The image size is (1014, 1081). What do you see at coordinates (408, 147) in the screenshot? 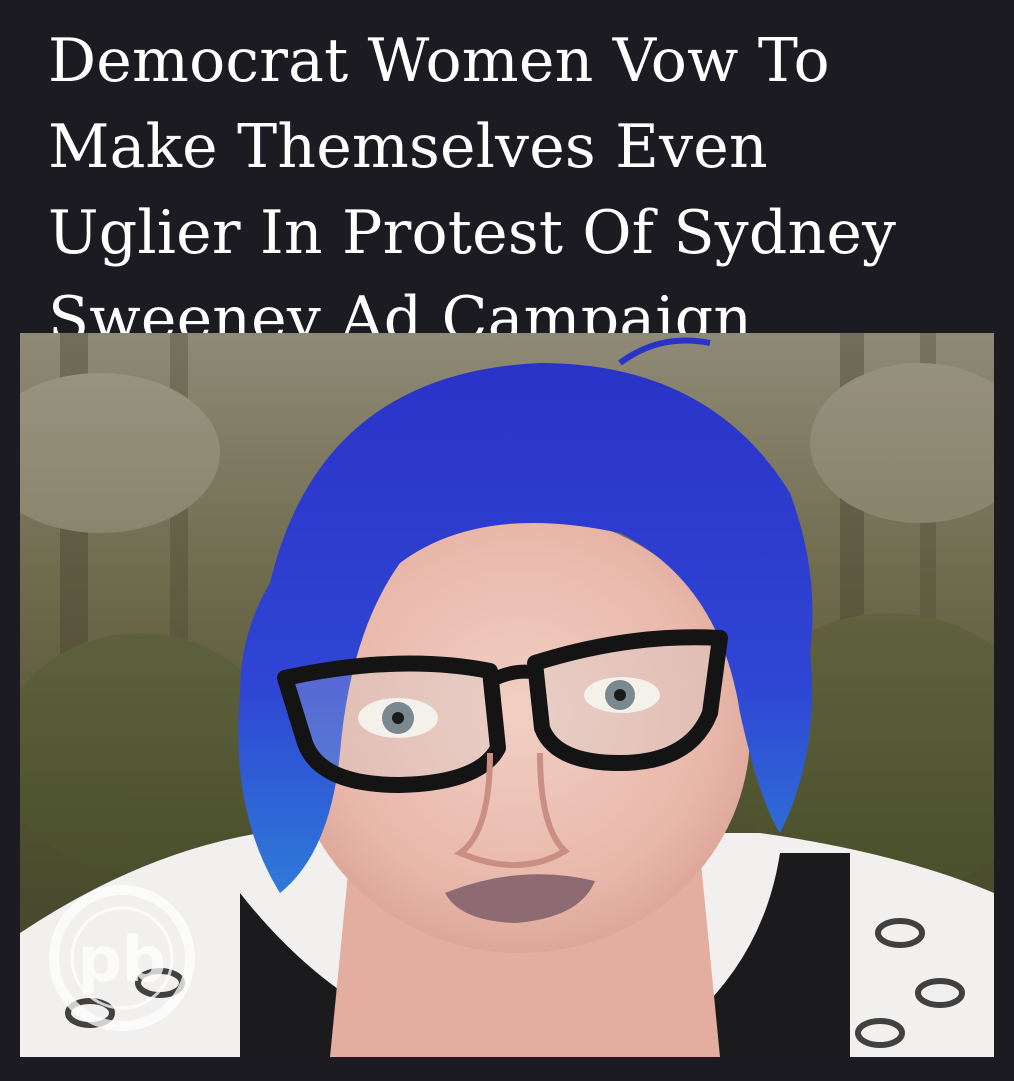
I see `headline-line-2: Make Themselves Even` at bounding box center [408, 147].